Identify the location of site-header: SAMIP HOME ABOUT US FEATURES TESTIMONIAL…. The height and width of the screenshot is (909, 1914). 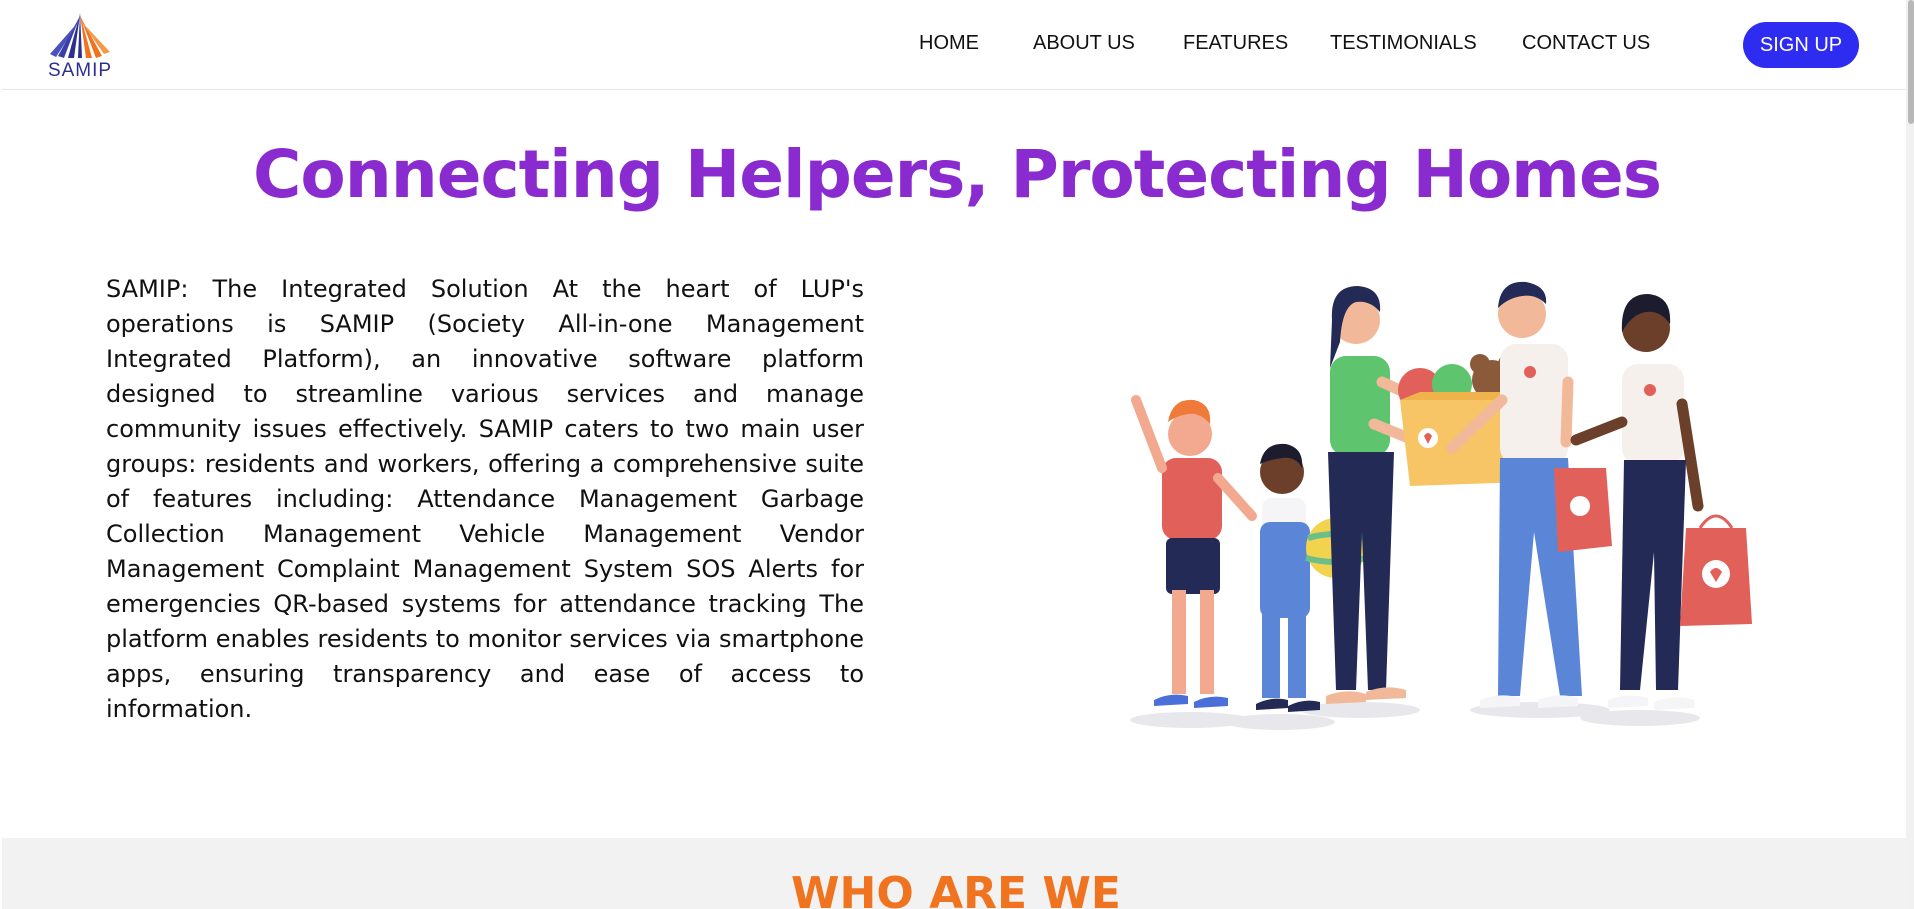
(956, 45).